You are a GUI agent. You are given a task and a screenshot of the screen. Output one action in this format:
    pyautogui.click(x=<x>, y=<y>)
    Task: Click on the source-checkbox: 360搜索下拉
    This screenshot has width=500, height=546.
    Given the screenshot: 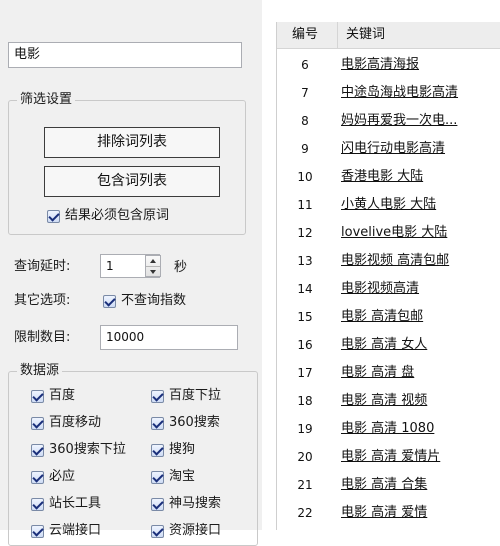 What is the action you would take?
    pyautogui.click(x=78, y=450)
    